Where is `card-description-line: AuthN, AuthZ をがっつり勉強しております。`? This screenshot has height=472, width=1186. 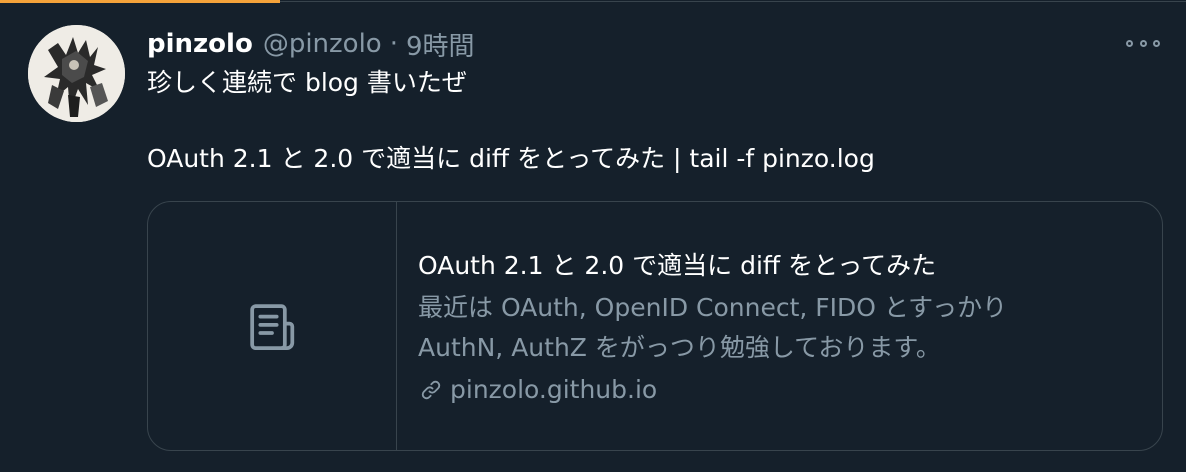 card-description-line: AuthN, AuthZ をがっつり勉強しております。 is located at coordinates (679, 347).